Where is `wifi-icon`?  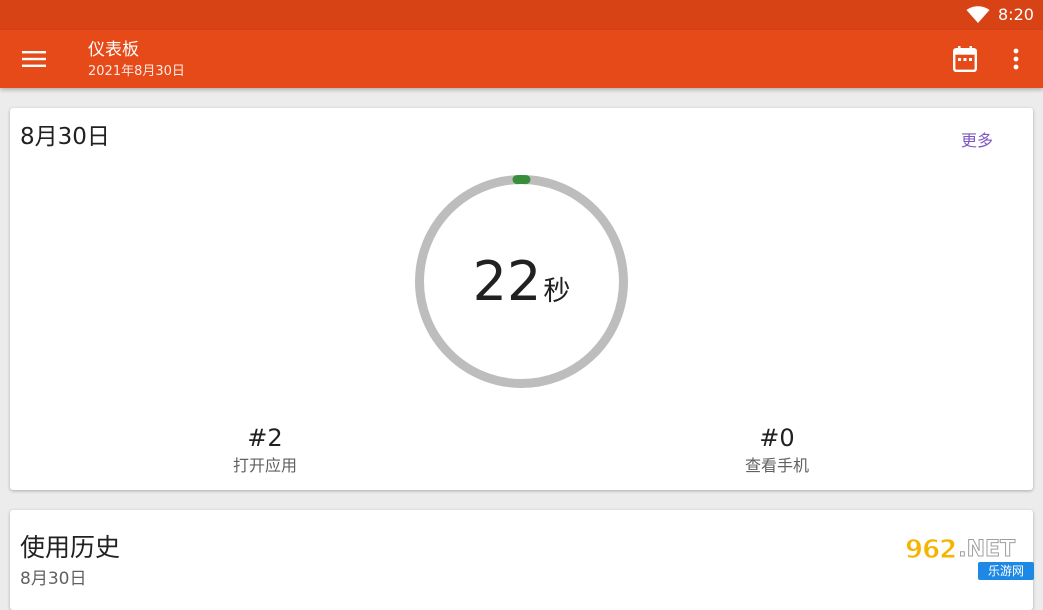 wifi-icon is located at coordinates (978, 15).